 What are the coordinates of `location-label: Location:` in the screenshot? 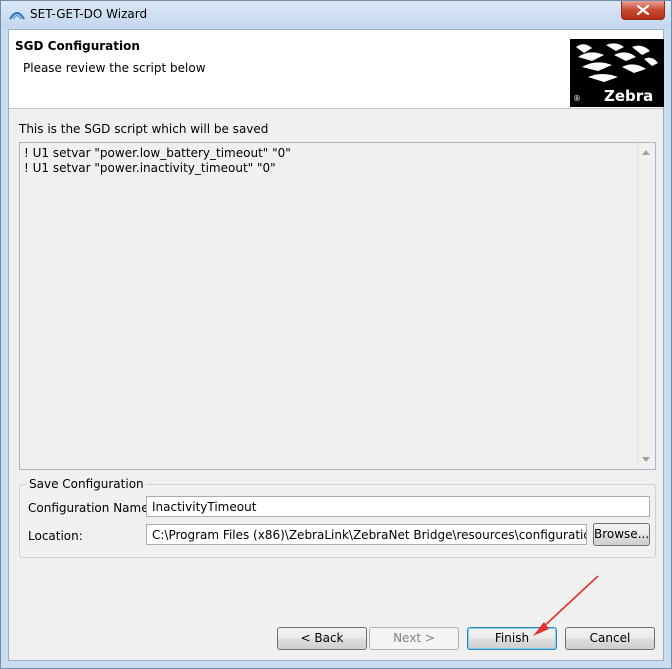 It's located at (55, 536).